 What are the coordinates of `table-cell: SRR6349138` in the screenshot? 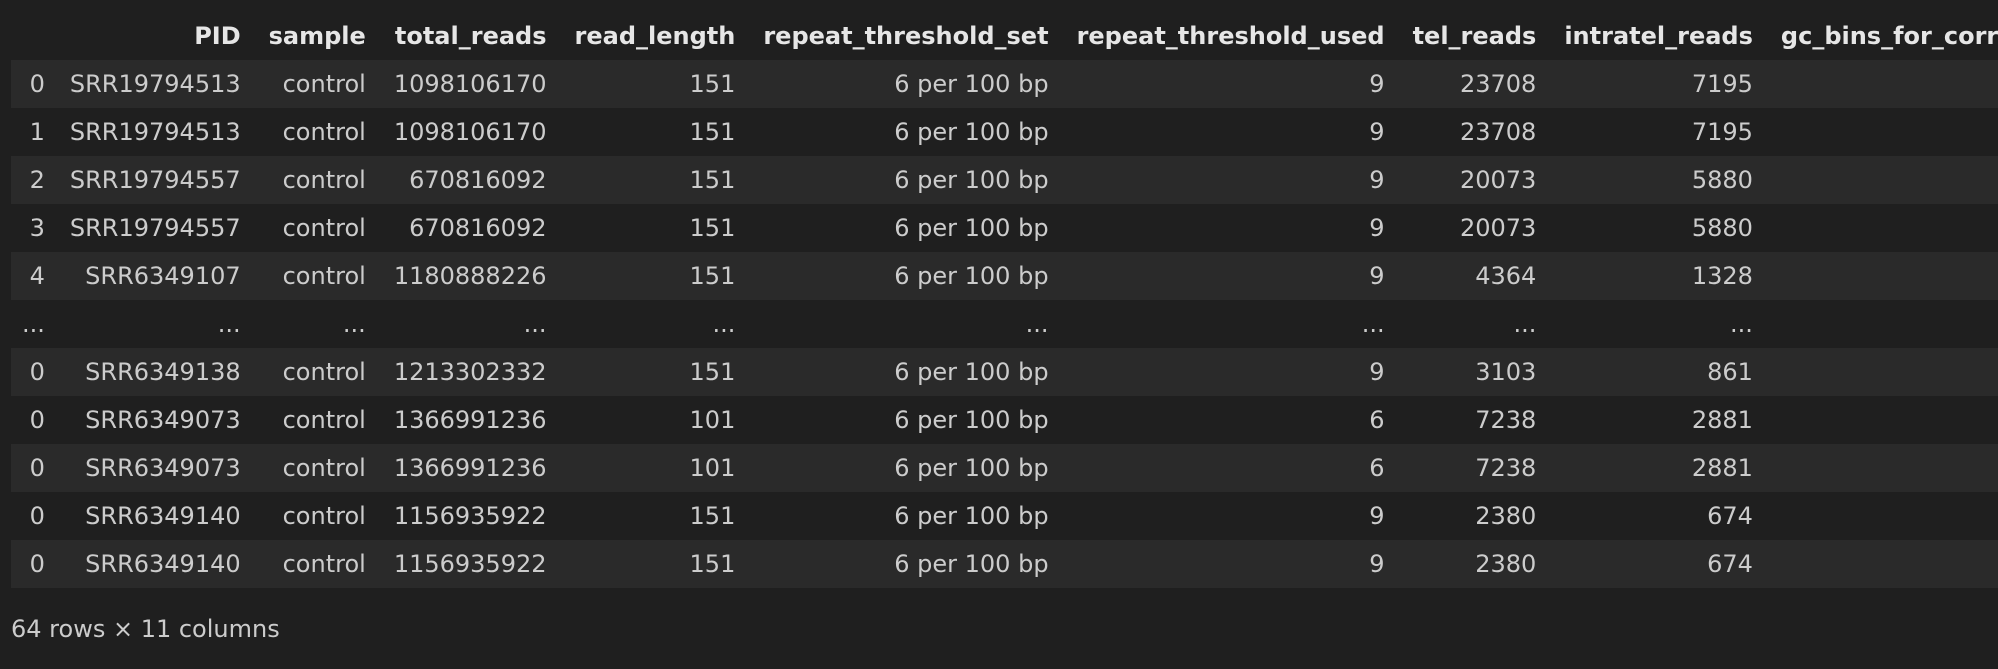 It's located at (163, 372).